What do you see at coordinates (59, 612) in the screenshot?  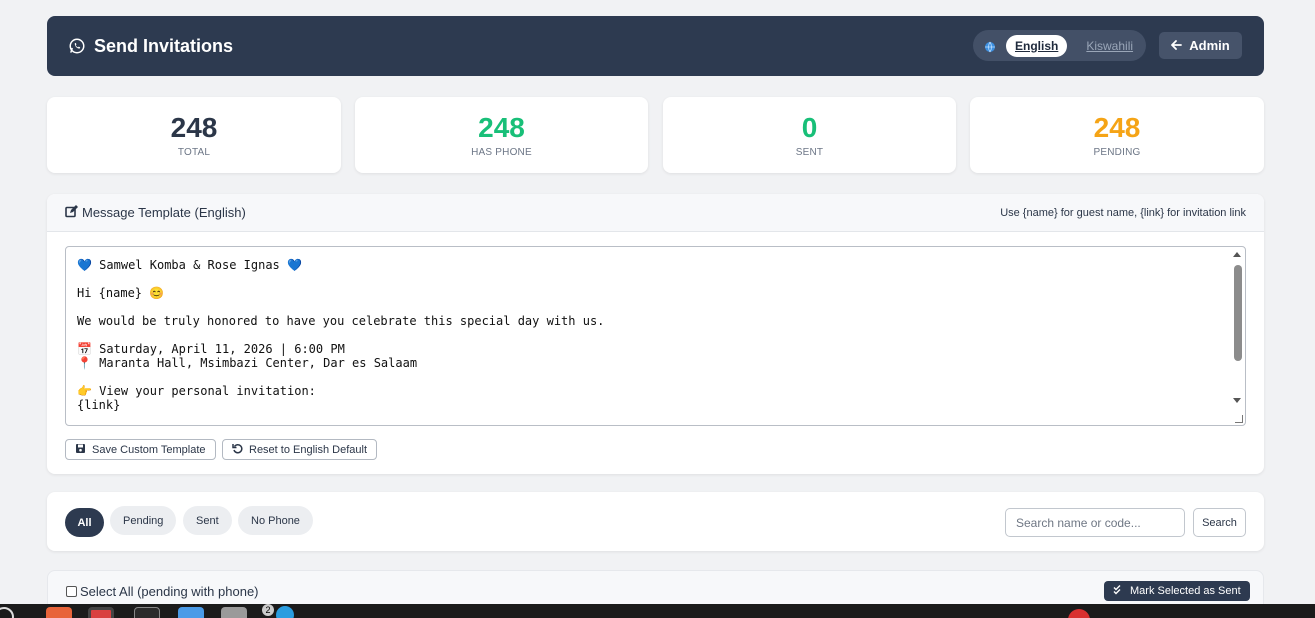 I see `app-launcher-icon` at bounding box center [59, 612].